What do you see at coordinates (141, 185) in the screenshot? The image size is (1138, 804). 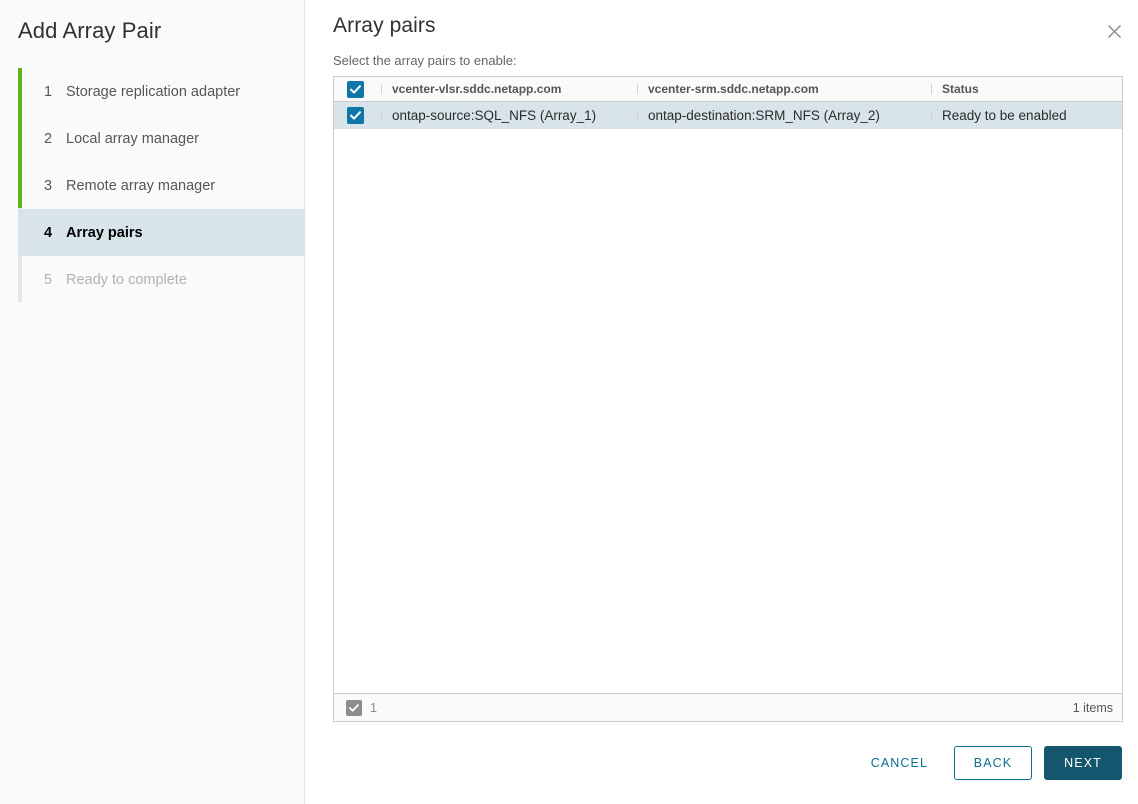 I see `step-label: Remote array manager` at bounding box center [141, 185].